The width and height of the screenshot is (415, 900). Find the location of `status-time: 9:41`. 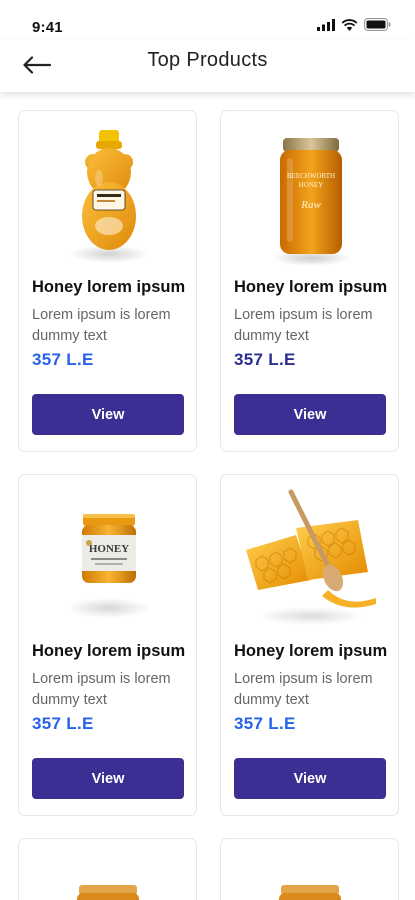

status-time: 9:41 is located at coordinates (47, 27).